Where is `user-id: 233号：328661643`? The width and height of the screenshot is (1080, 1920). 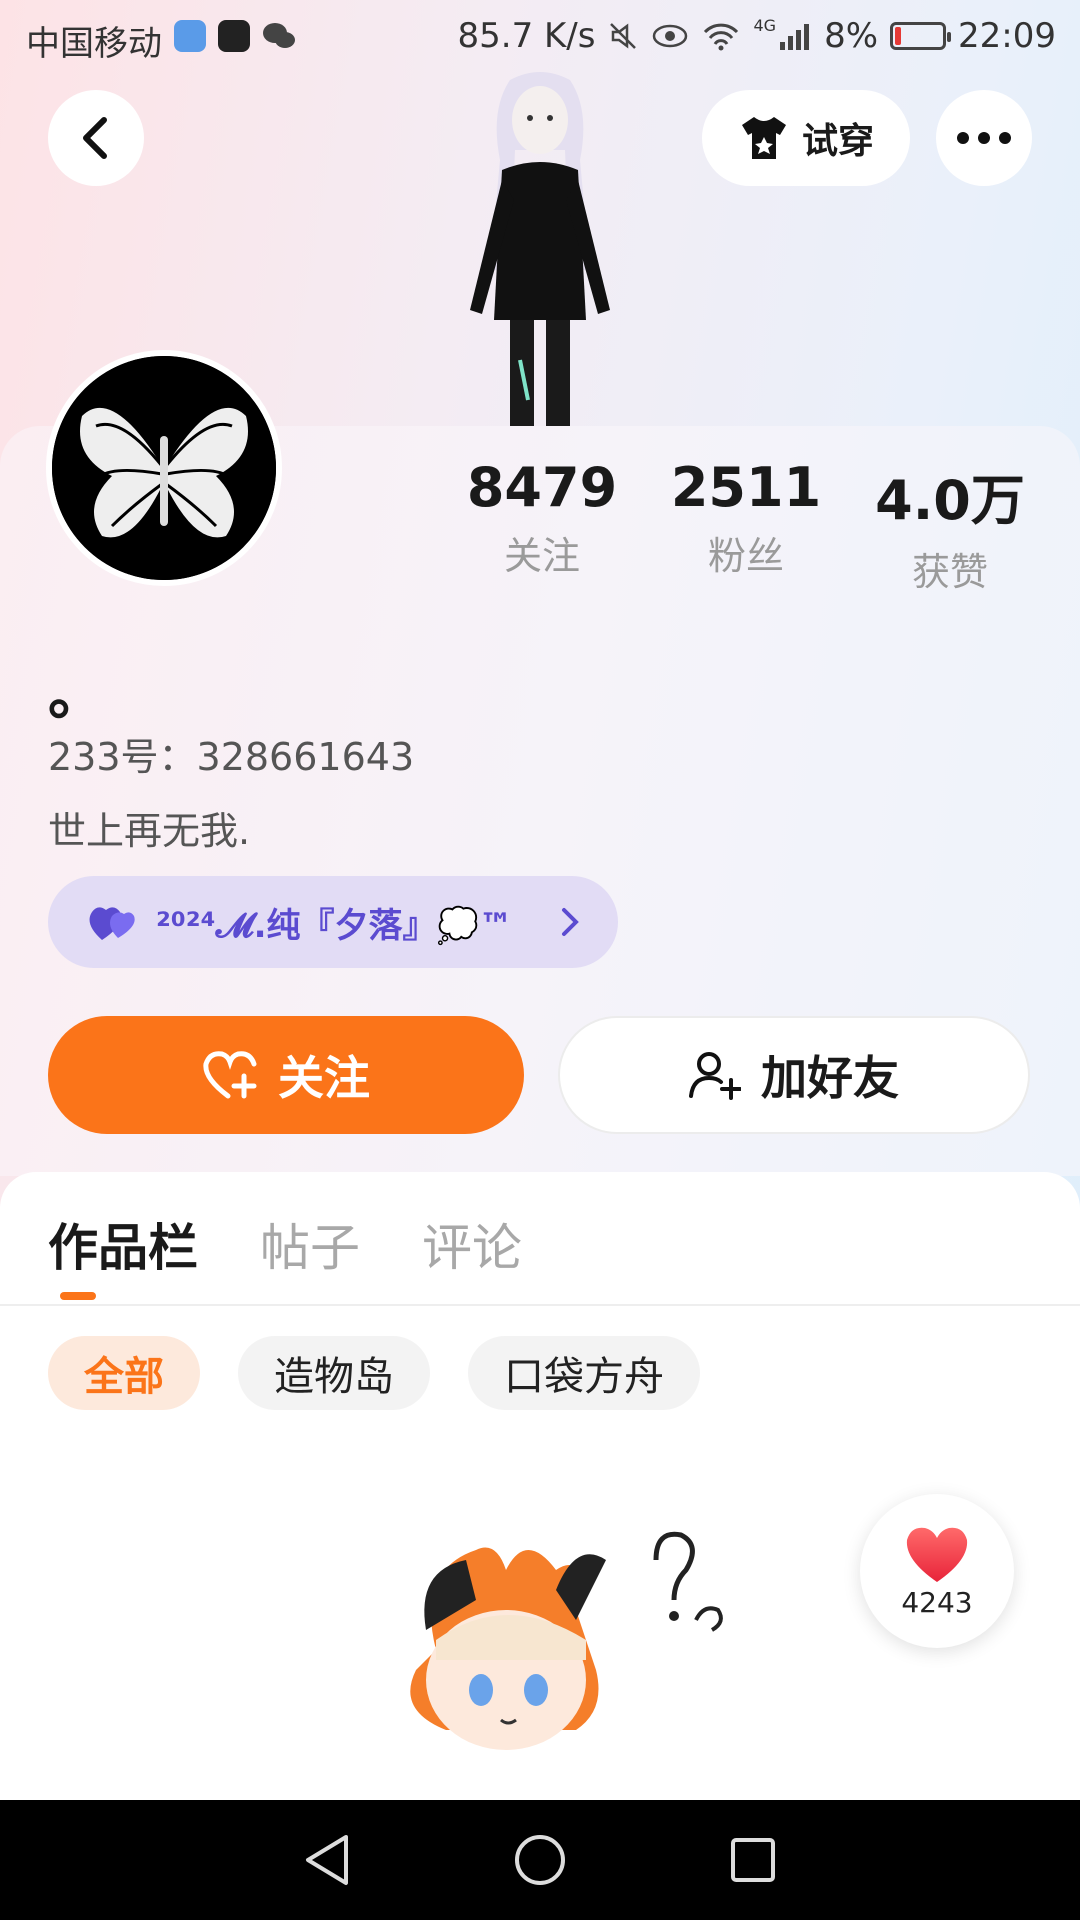
user-id: 233号：328661643 is located at coordinates (231, 757).